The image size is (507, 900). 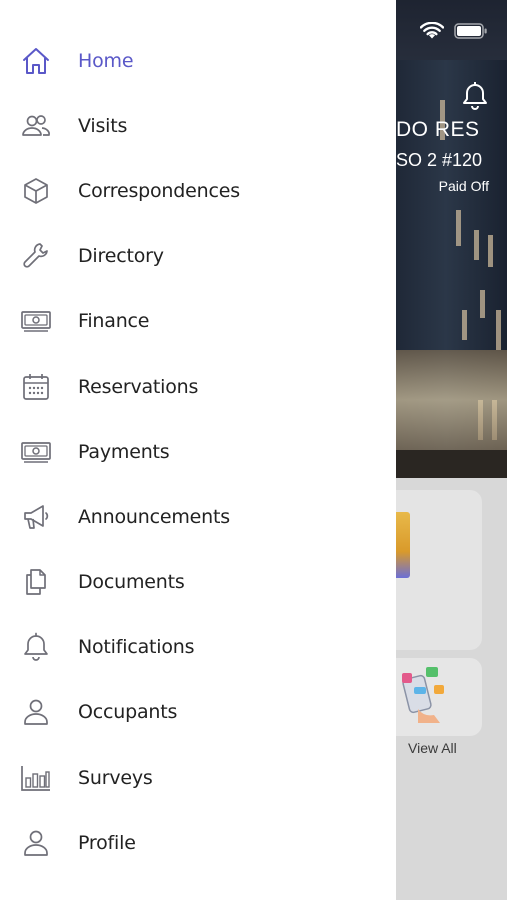 I want to click on menu-item-home: Home, so click(x=198, y=60).